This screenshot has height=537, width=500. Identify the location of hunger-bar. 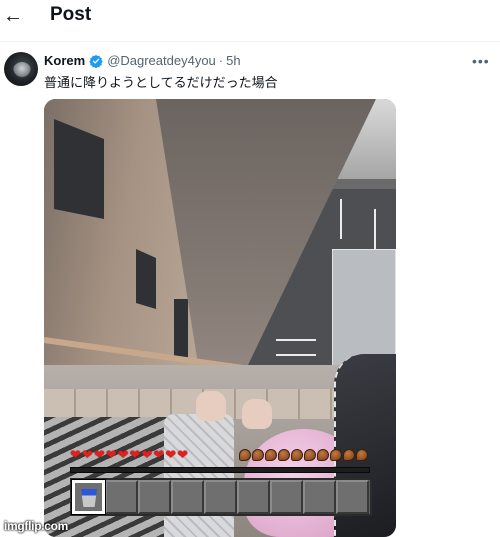
(303, 455).